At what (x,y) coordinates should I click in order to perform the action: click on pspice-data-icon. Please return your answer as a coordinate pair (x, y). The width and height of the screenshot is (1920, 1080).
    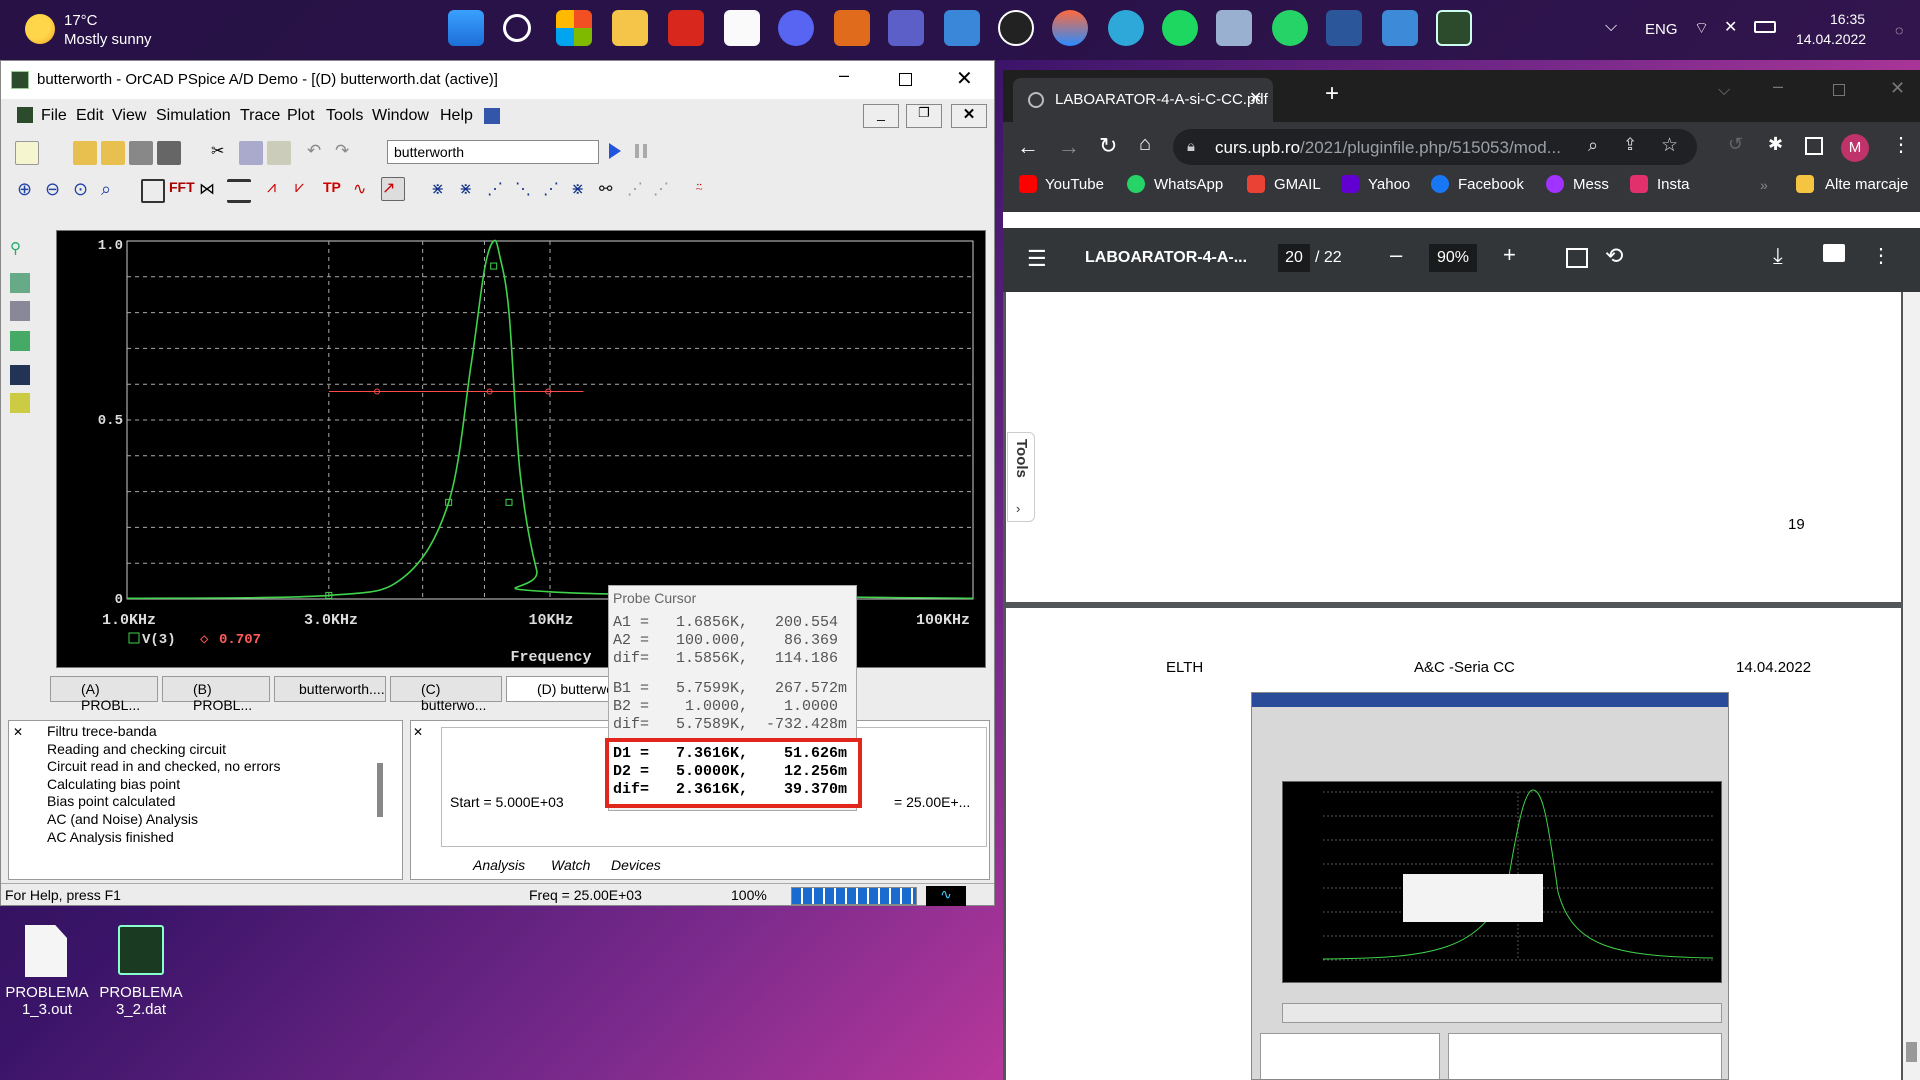
    Looking at the image, I should click on (141, 950).